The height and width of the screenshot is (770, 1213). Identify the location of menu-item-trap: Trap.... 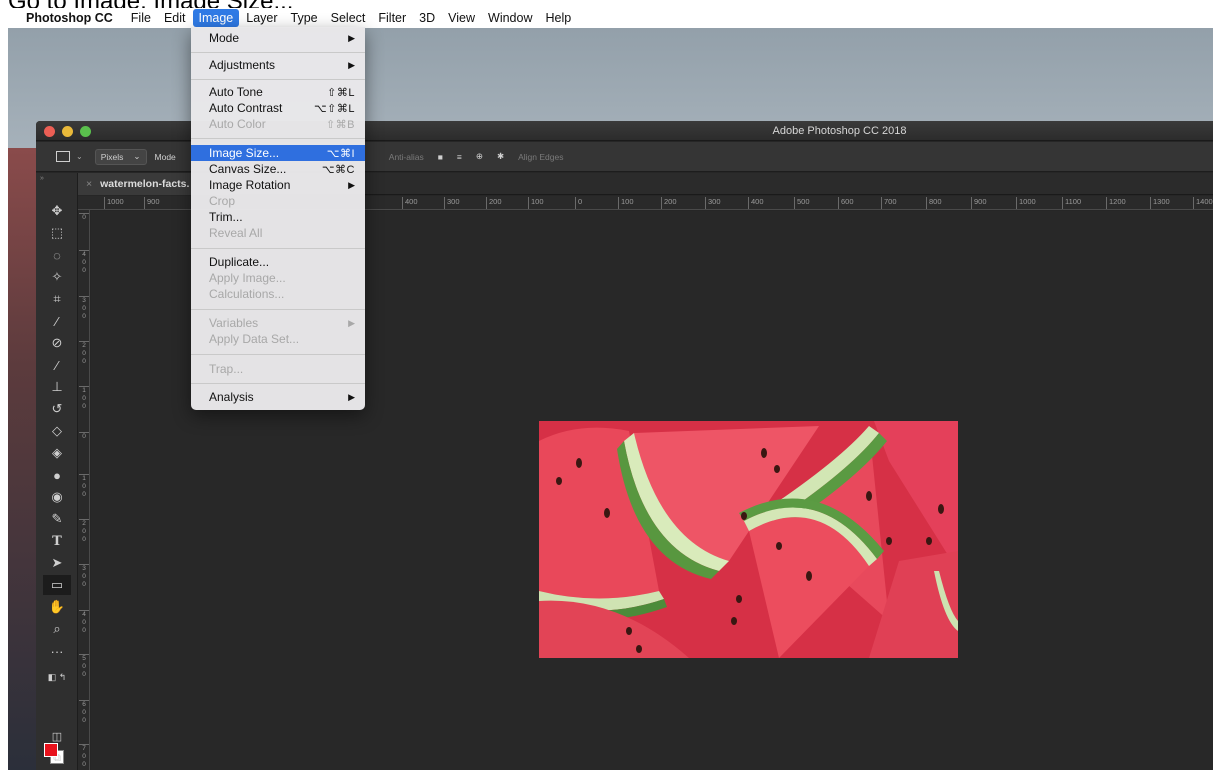
(278, 369).